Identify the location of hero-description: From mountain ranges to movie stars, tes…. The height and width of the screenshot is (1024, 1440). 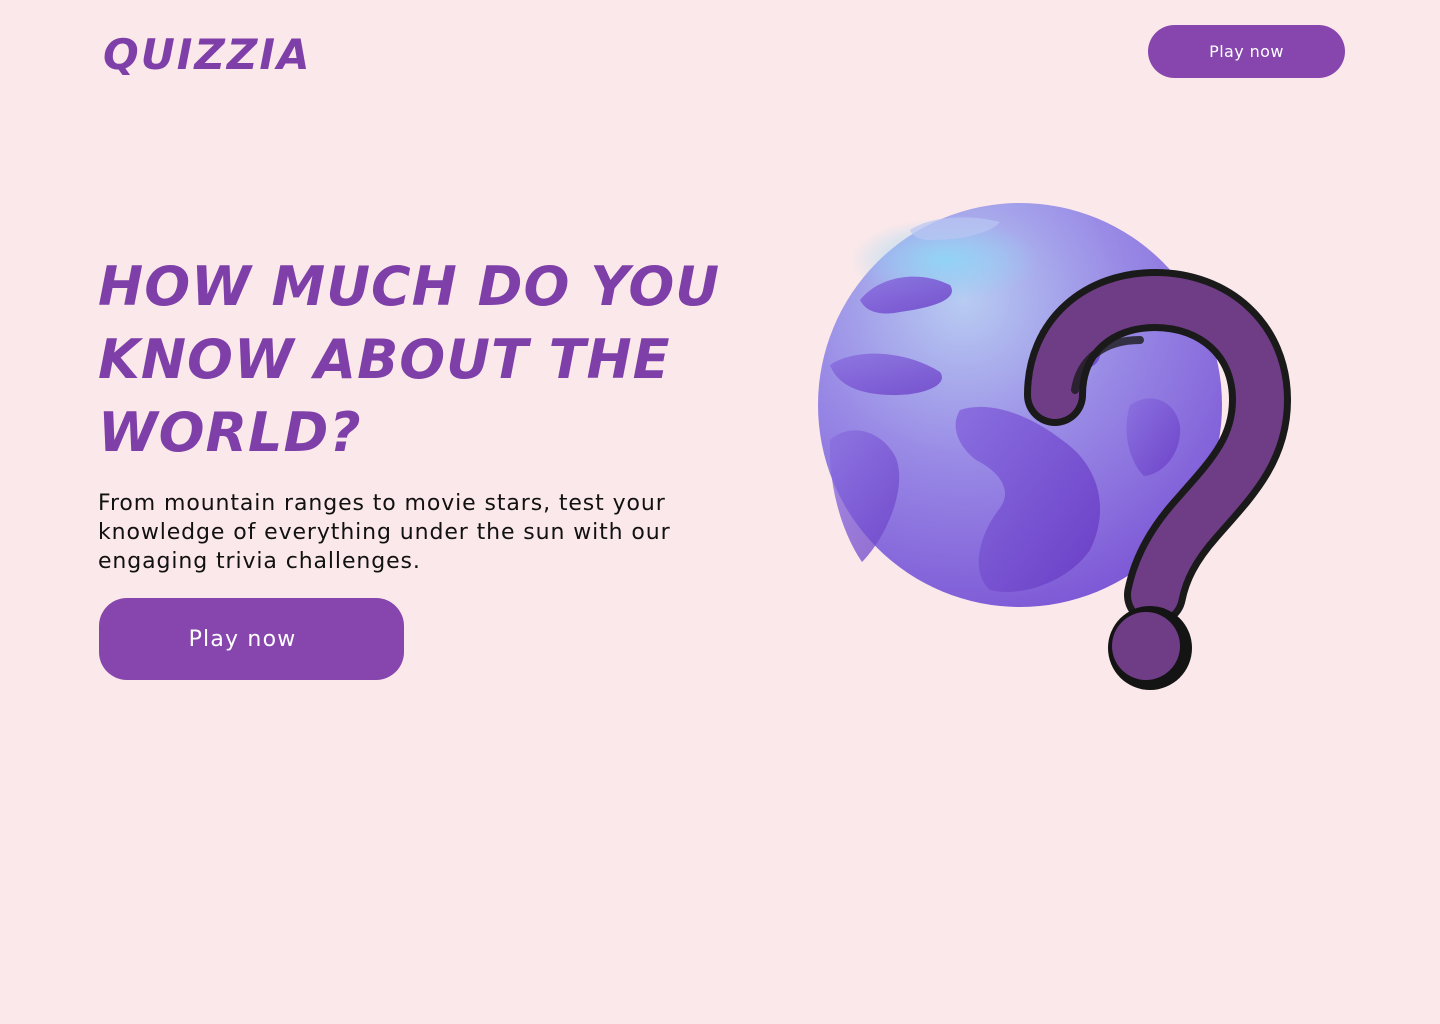
(384, 532).